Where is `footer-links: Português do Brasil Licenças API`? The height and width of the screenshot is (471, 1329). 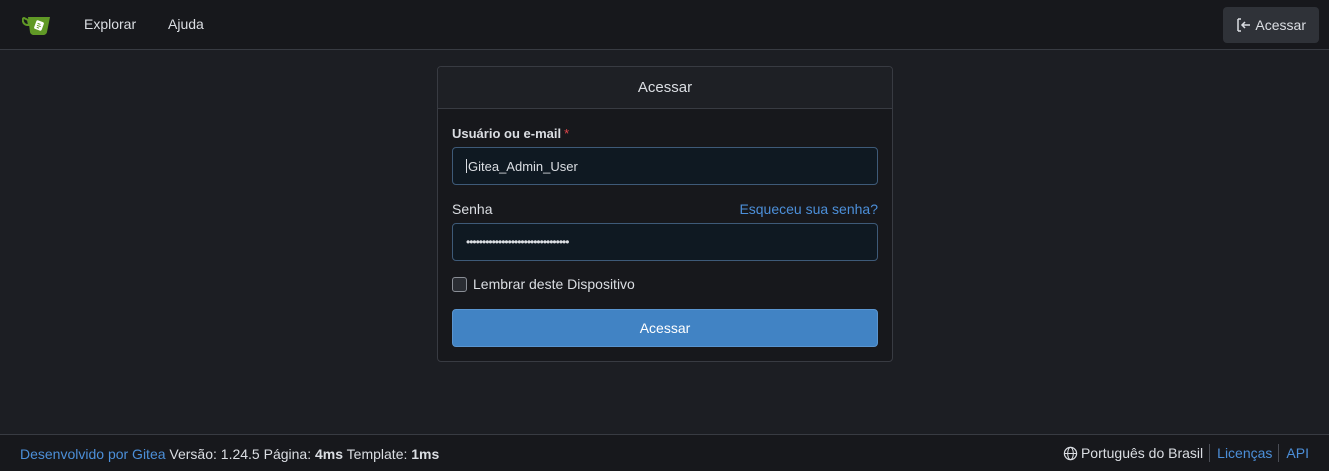 footer-links: Português do Brasil Licenças API is located at coordinates (1186, 453).